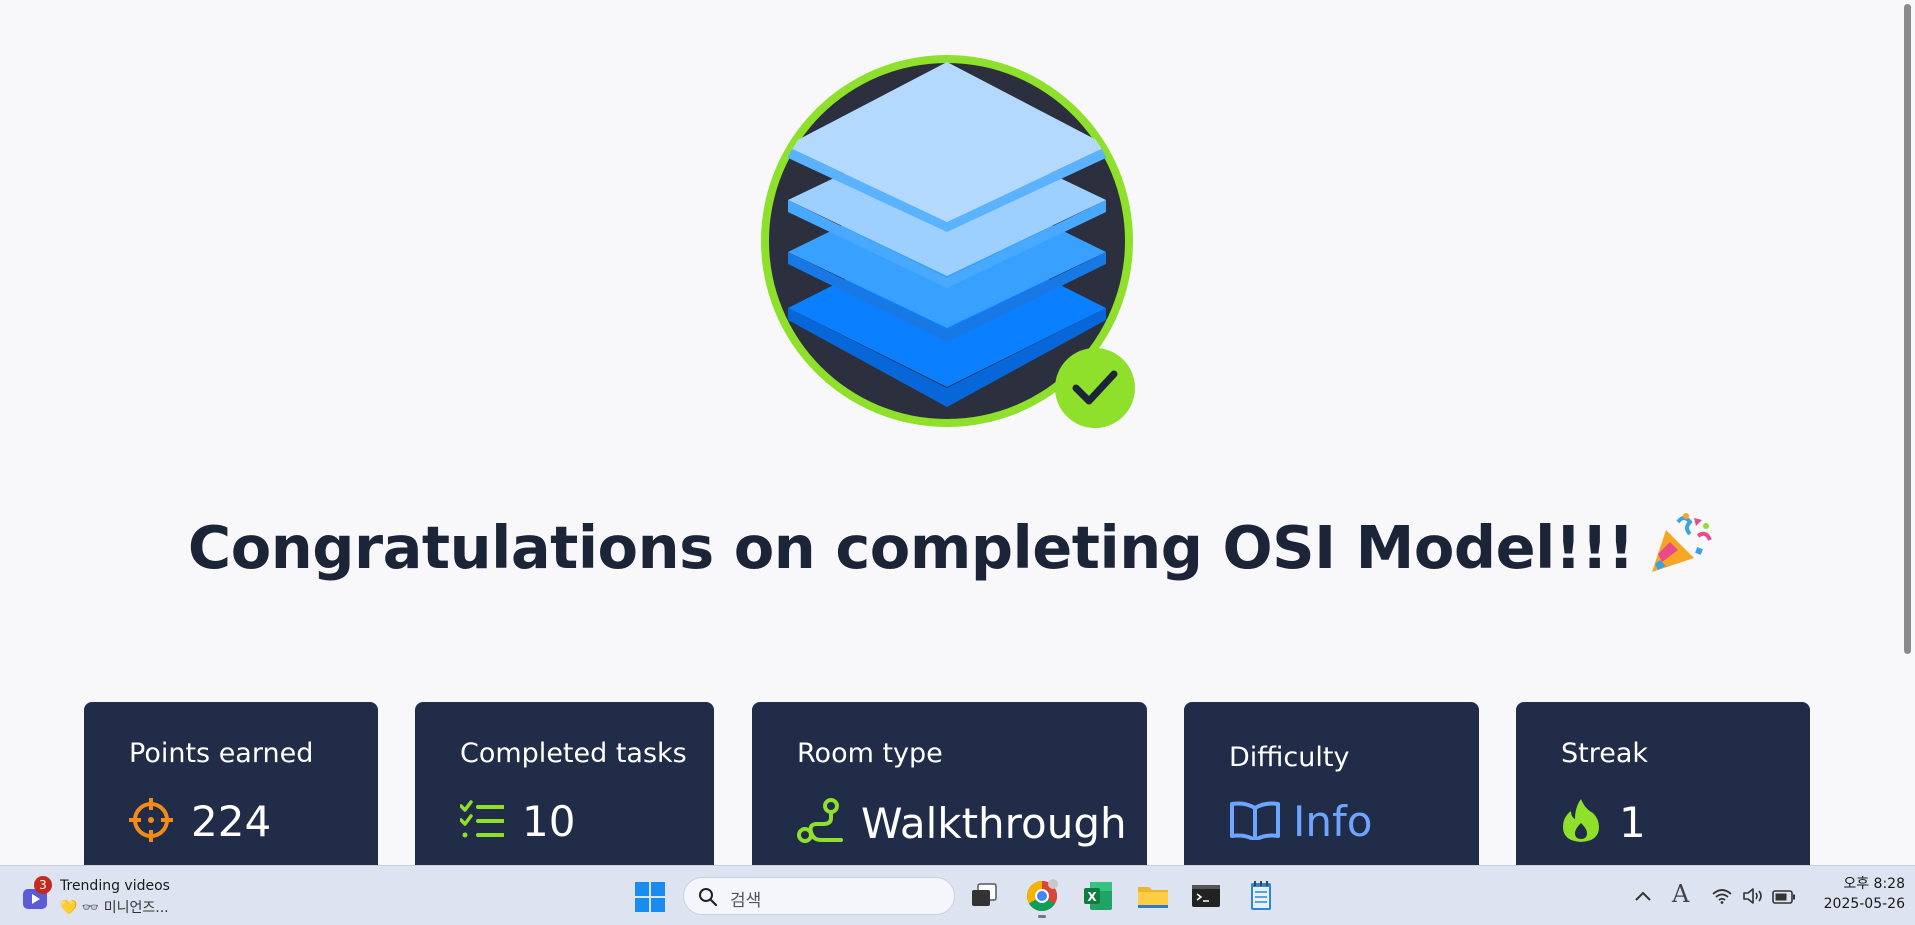 Image resolution: width=1915 pixels, height=925 pixels. Describe the element at coordinates (1680, 550) in the screenshot. I see `party-popper-icon` at that location.